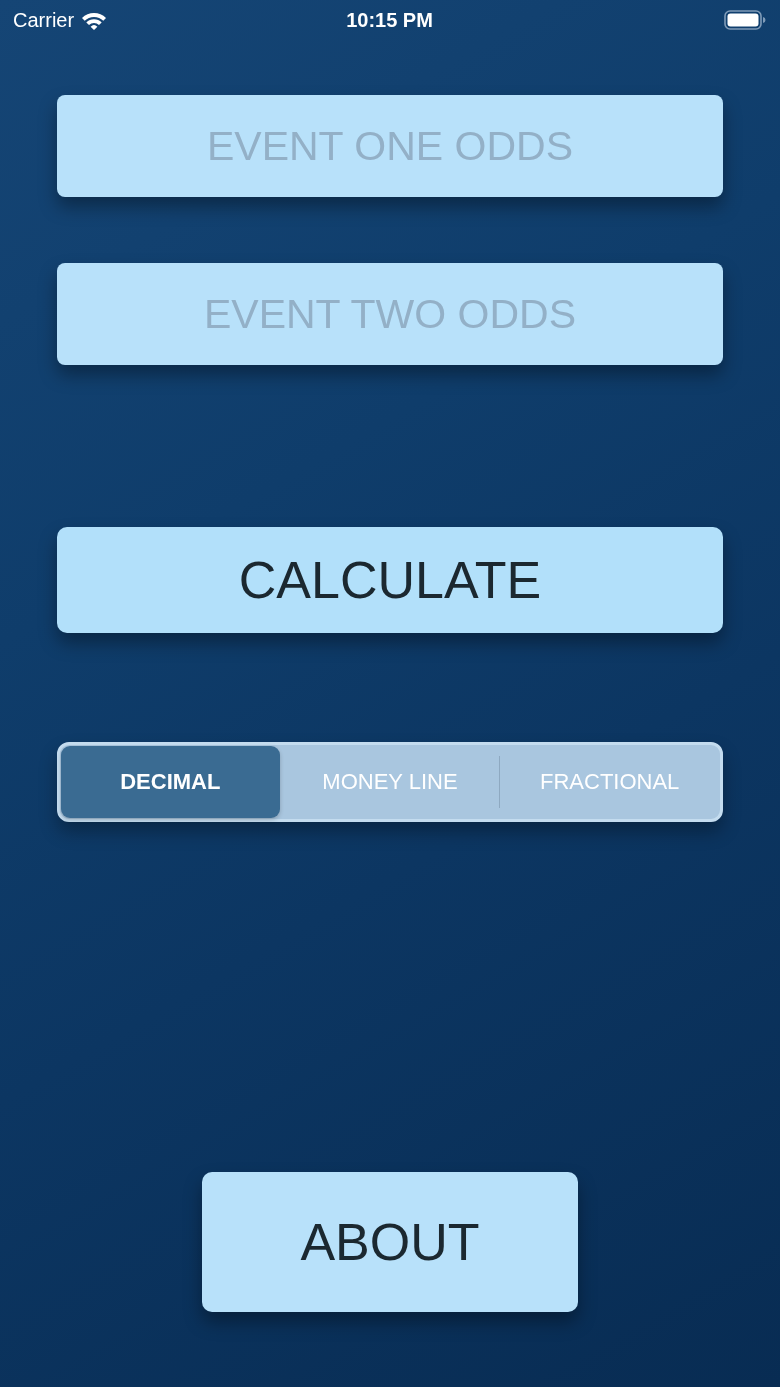 This screenshot has width=780, height=1387. What do you see at coordinates (390, 1242) in the screenshot?
I see `about-button: ABOUT` at bounding box center [390, 1242].